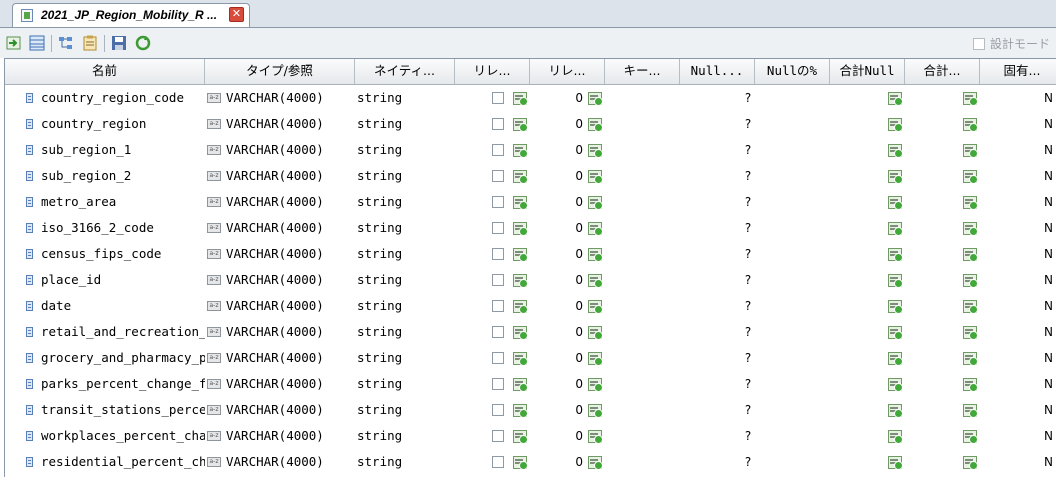 Image resolution: width=1056 pixels, height=477 pixels. Describe the element at coordinates (280, 71) in the screenshot. I see `col-header-type: タイプ/参照` at that location.